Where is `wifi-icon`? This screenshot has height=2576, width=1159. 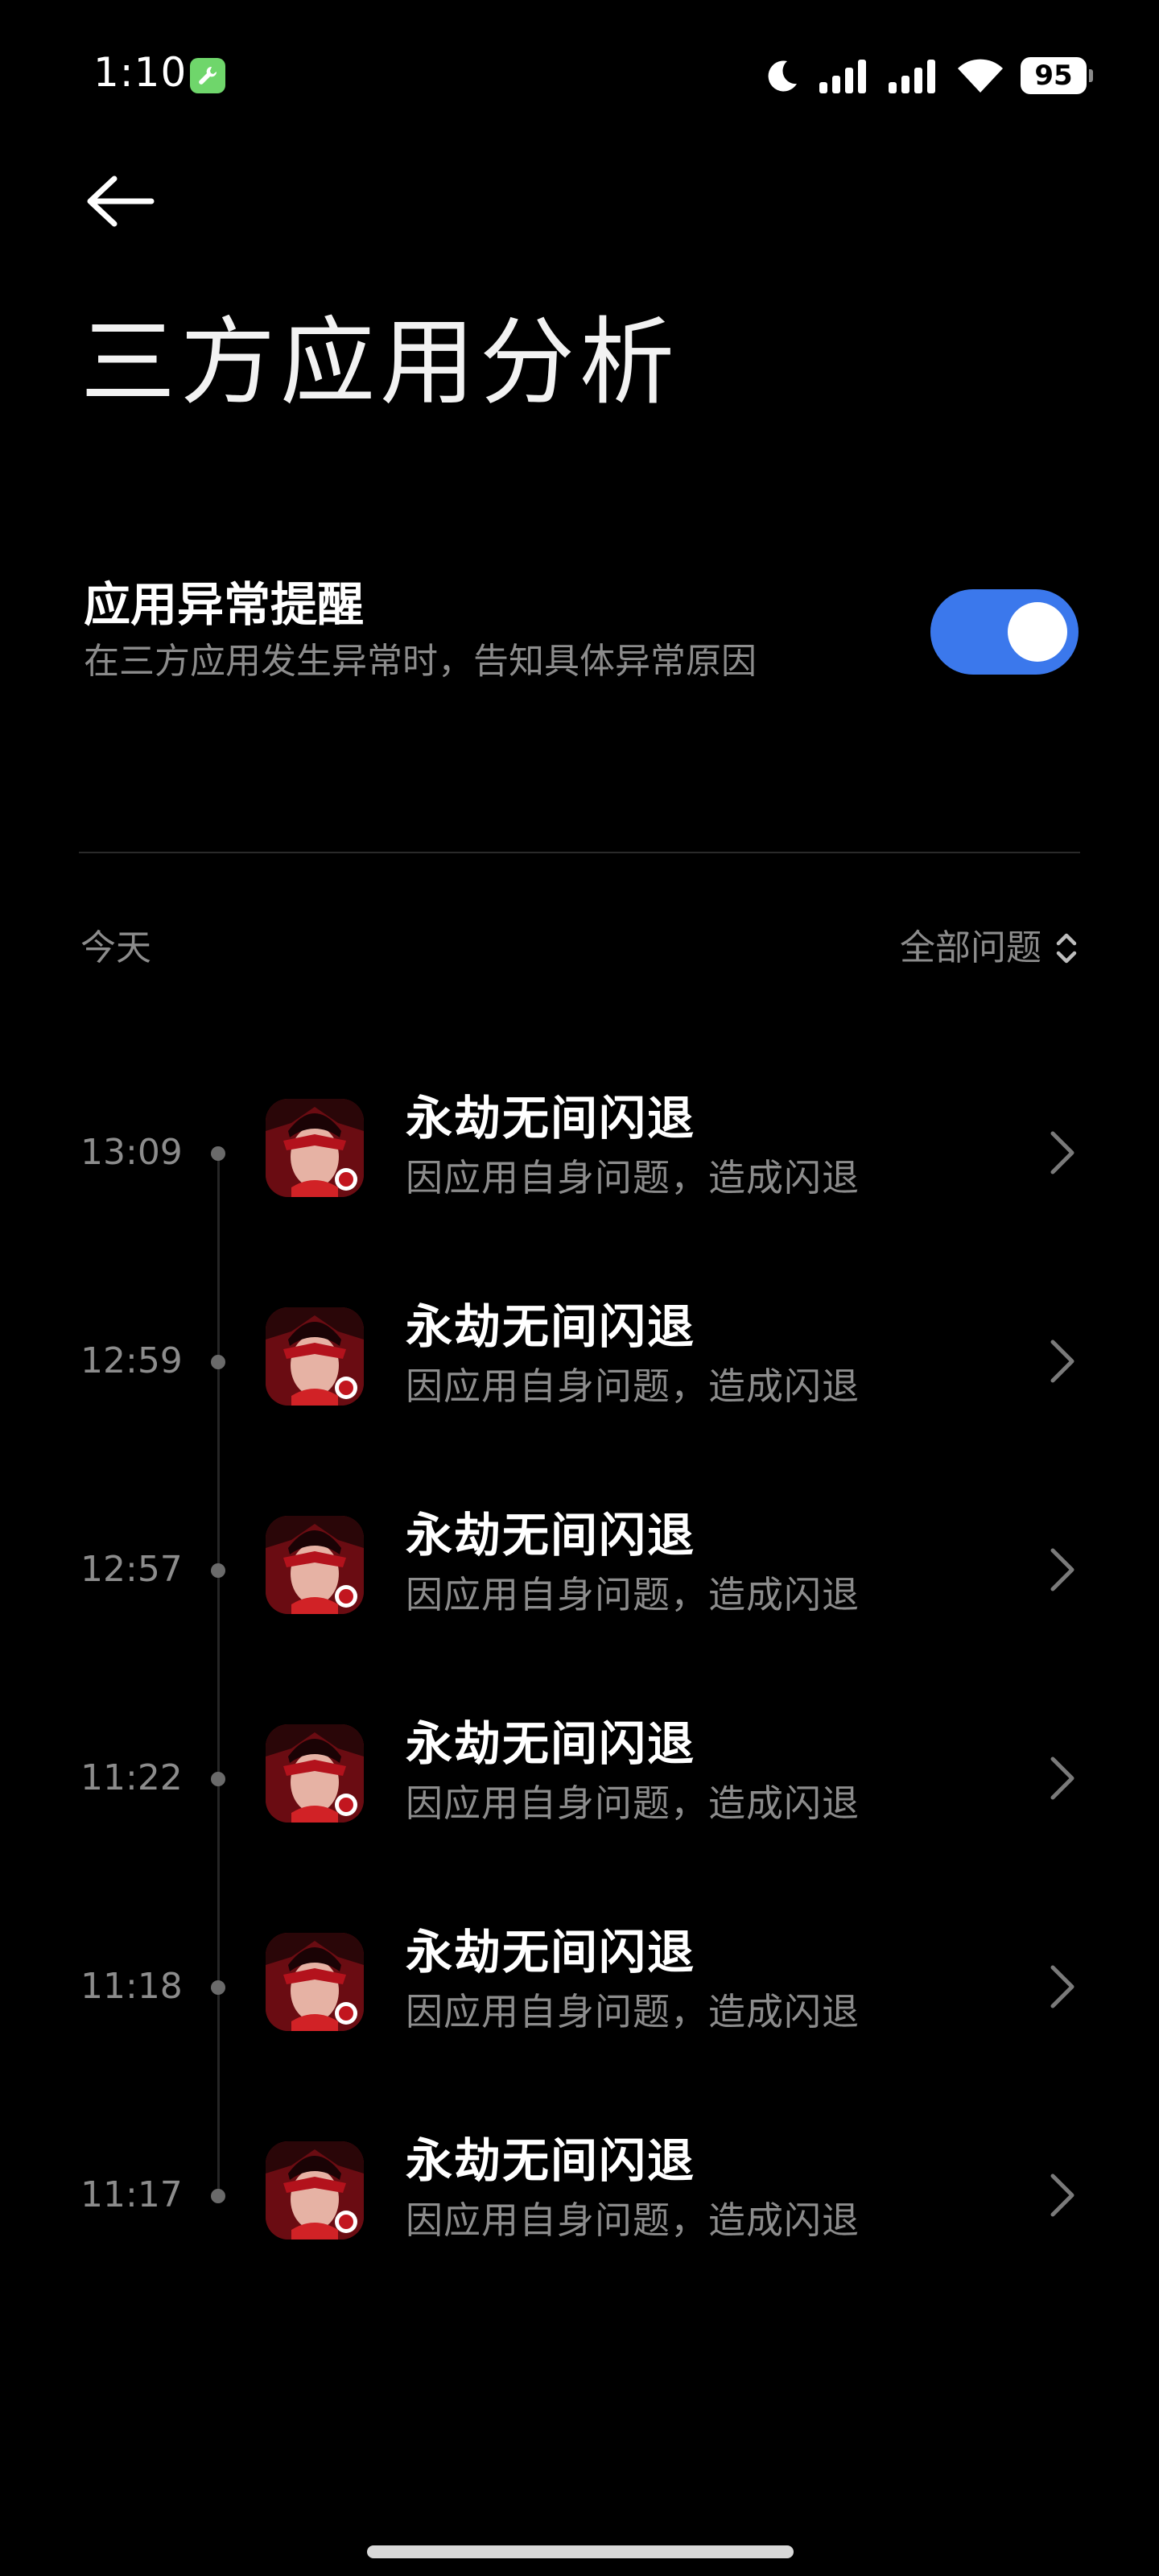
wifi-icon is located at coordinates (980, 76).